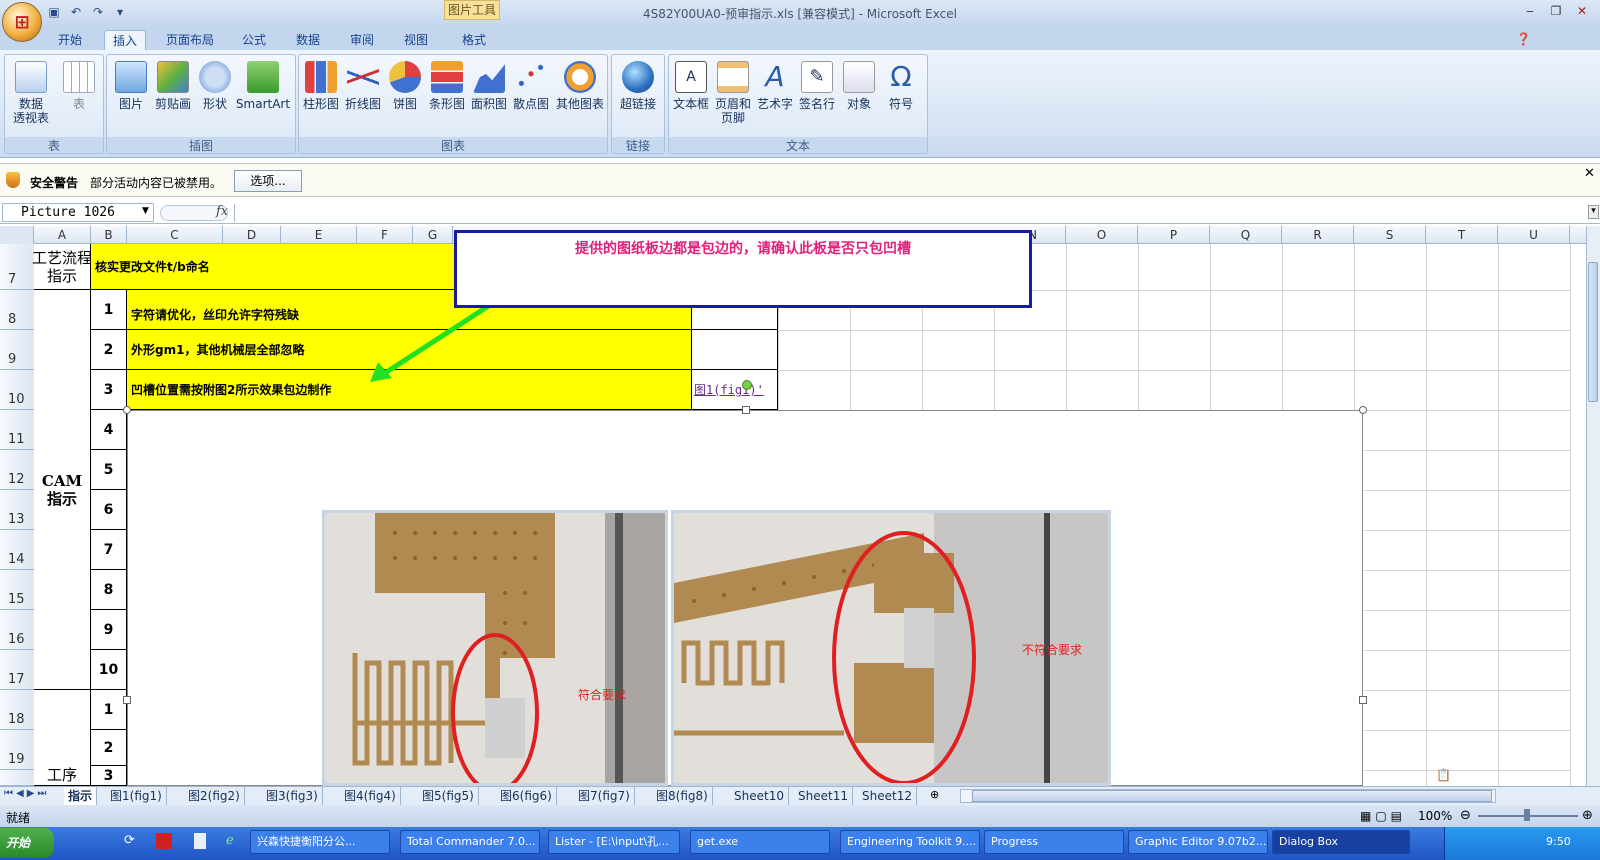  Describe the element at coordinates (901, 86) in the screenshot. I see `symbol-button: Ω 符号` at that location.